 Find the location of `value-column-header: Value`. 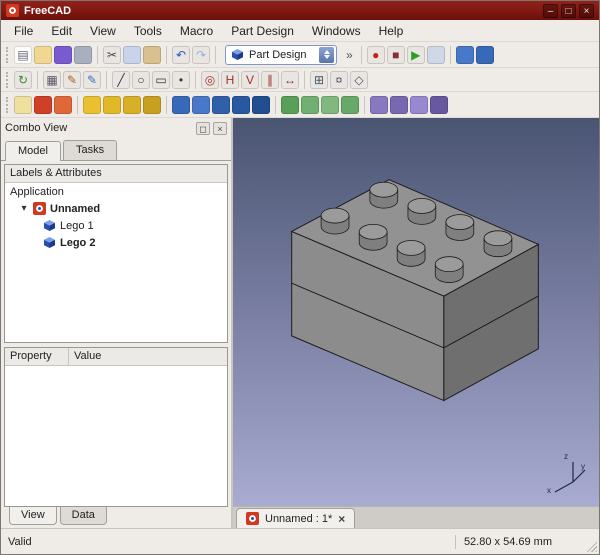

value-column-header: Value is located at coordinates (148, 356).